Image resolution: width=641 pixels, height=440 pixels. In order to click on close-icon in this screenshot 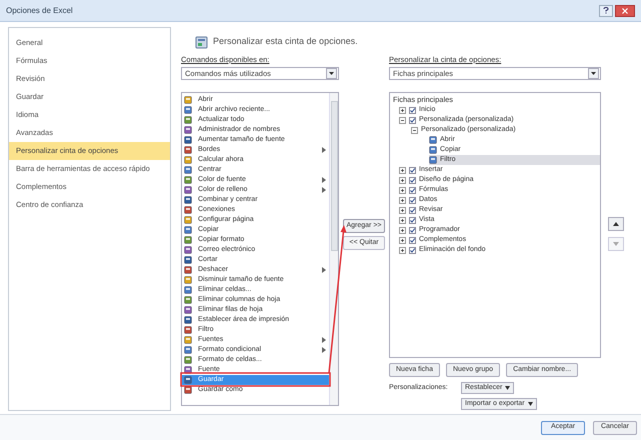, I will do `click(625, 11)`.